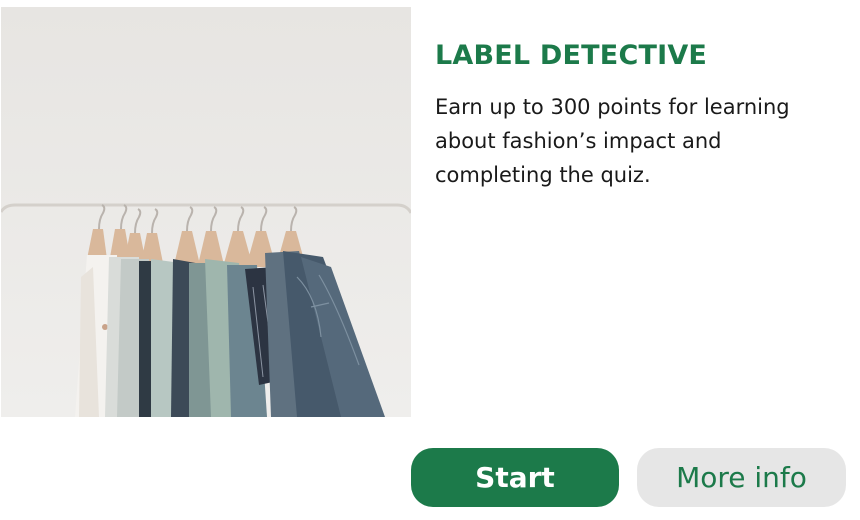  I want to click on card-title: LABEL DETECTIVE, so click(571, 55).